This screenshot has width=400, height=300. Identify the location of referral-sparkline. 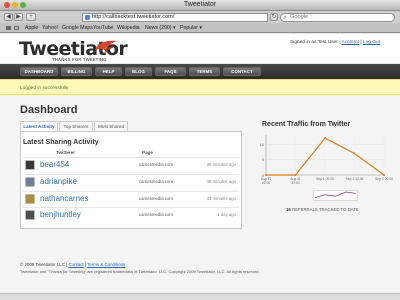
(335, 195).